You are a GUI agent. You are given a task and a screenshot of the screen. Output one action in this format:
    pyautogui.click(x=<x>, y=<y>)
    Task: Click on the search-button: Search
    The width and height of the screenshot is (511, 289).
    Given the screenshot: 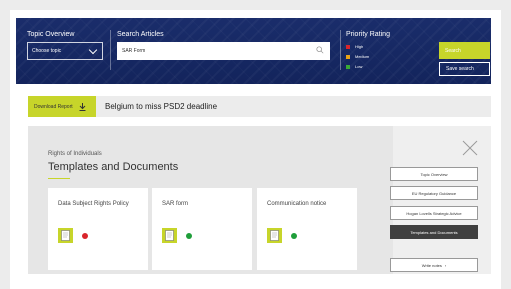 What is the action you would take?
    pyautogui.click(x=464, y=50)
    